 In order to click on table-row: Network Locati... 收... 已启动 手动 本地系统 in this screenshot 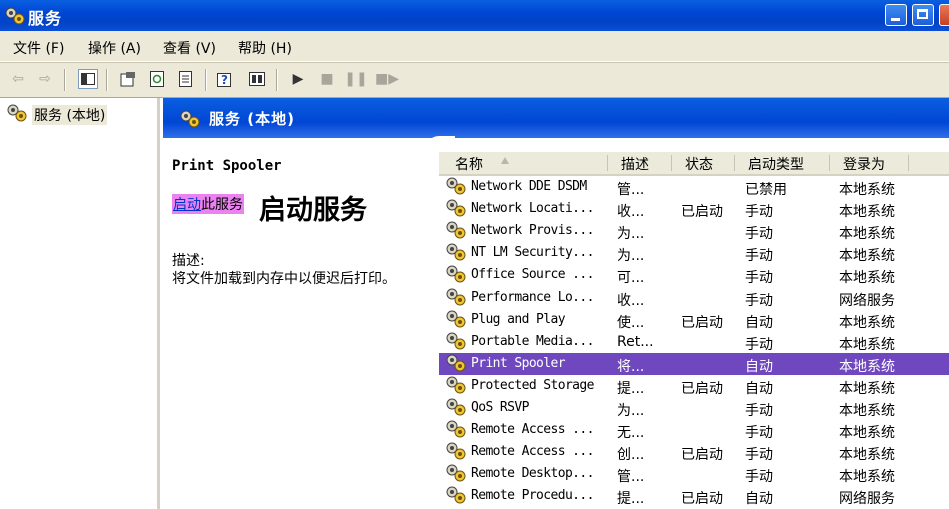, I will do `click(694, 209)`.